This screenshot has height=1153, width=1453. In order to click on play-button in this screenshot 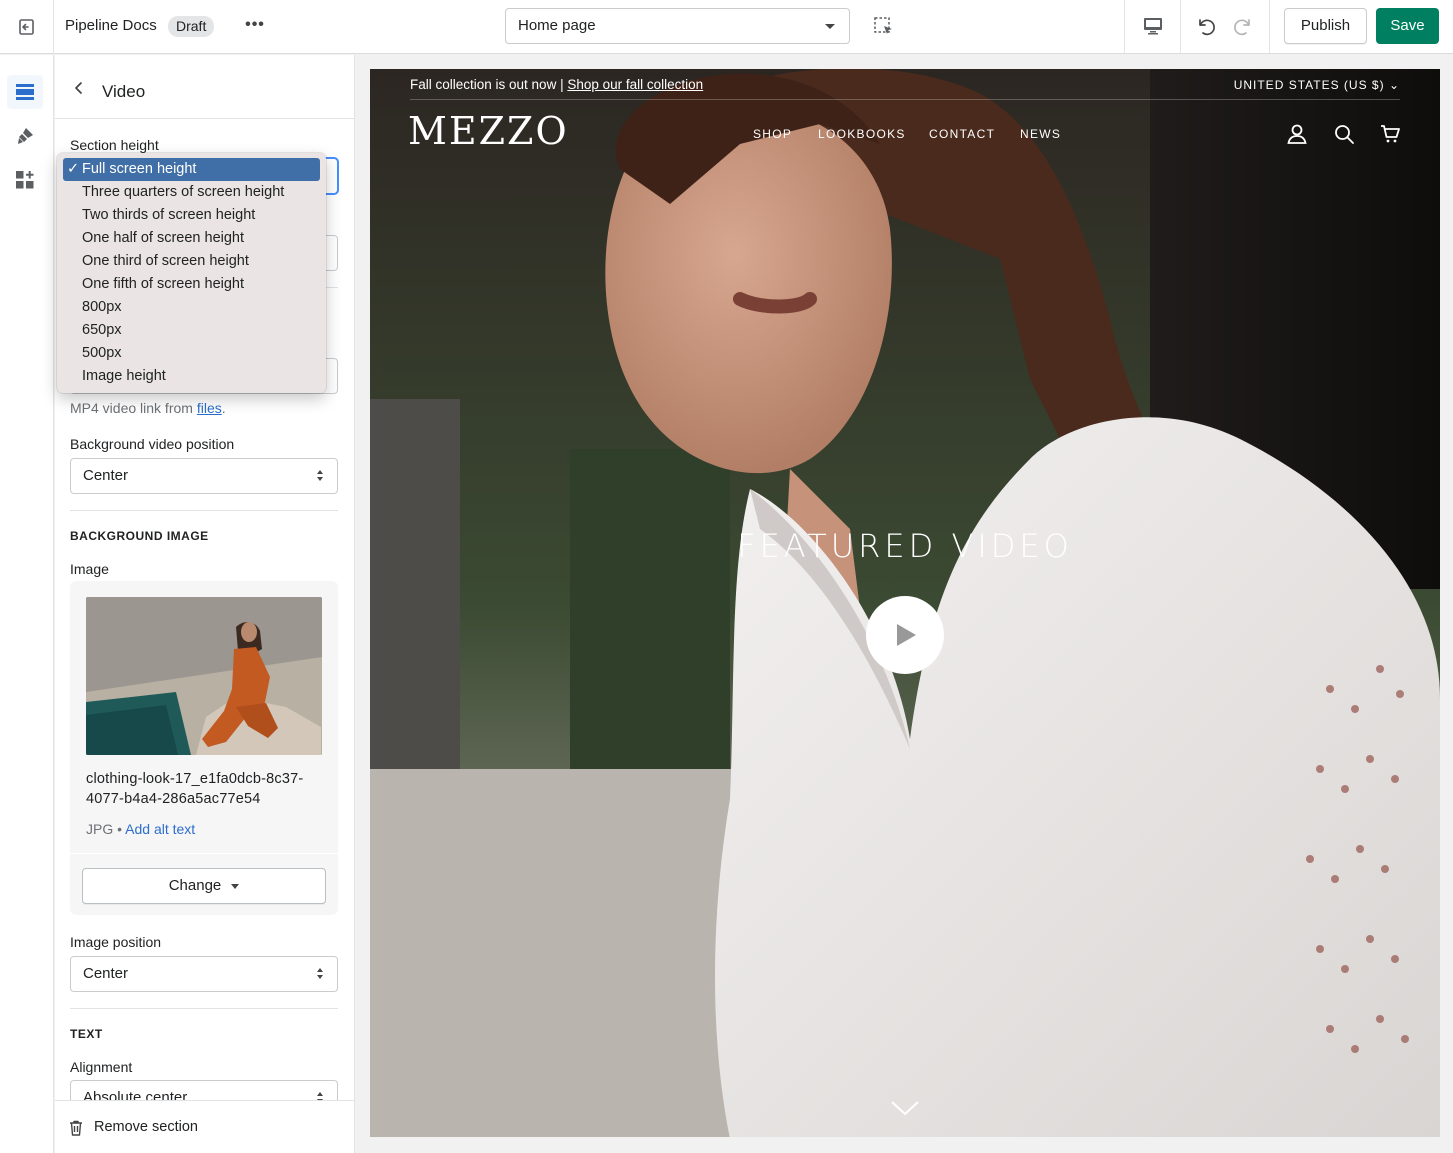, I will do `click(905, 635)`.